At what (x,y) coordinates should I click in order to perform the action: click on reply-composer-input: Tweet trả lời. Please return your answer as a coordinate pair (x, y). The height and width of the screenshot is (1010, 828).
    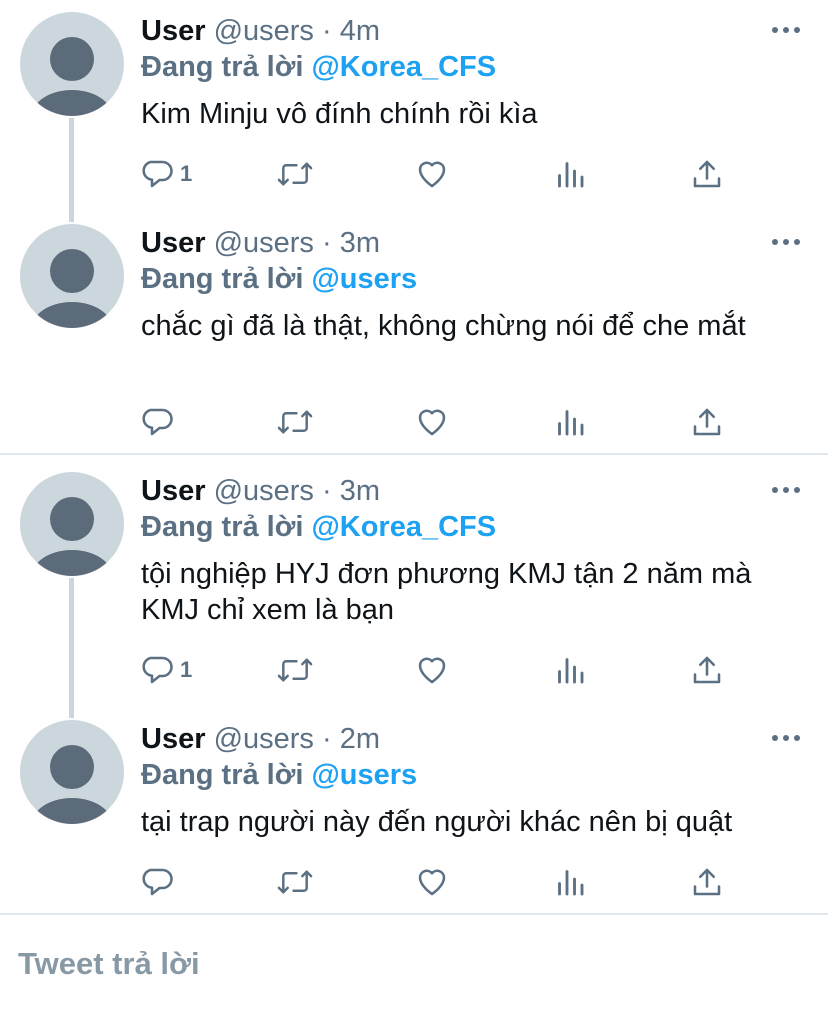
    Looking at the image, I should click on (109, 964).